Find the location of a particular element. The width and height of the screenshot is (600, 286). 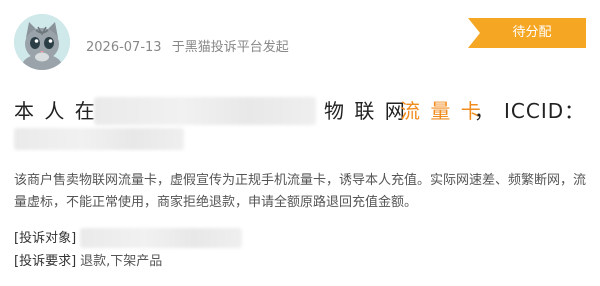

complaint-request-row: [投诉要求] 退款,下架产品 is located at coordinates (88, 262).